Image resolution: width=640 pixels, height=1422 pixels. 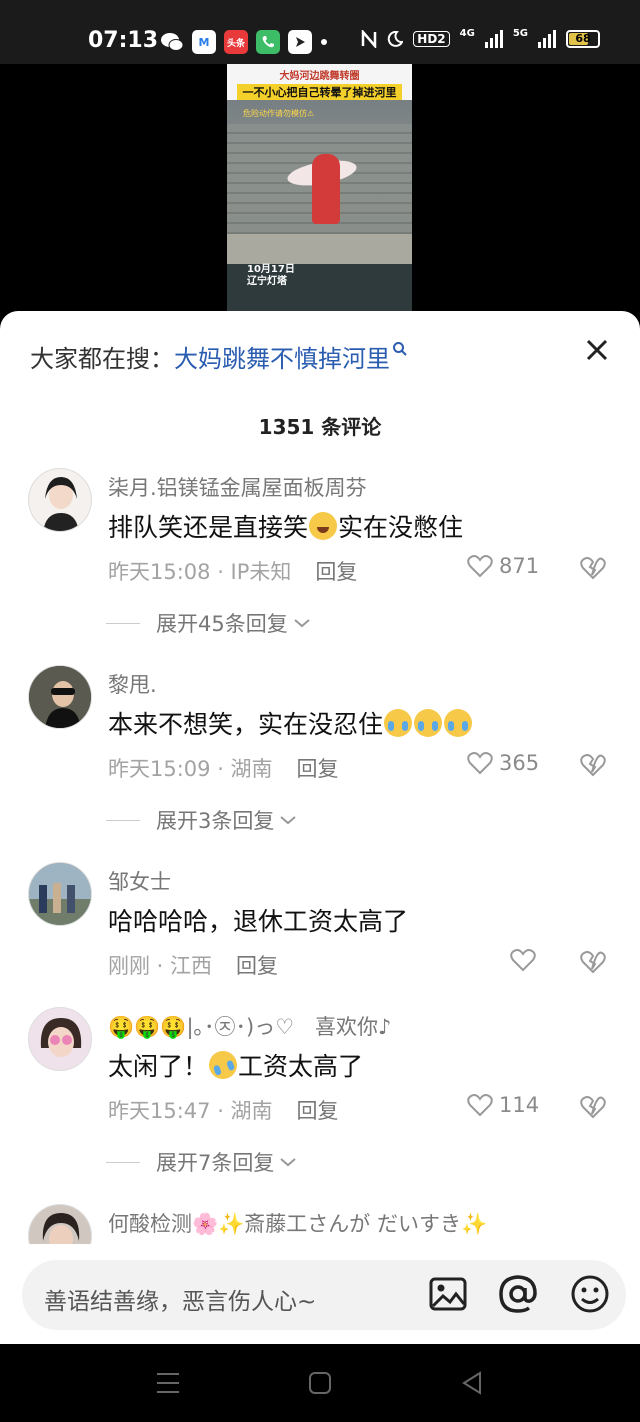 What do you see at coordinates (583, 39) in the screenshot?
I see `battery-icon: 68` at bounding box center [583, 39].